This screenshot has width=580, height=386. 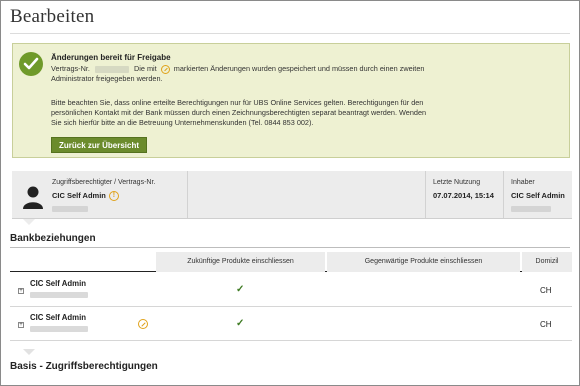 I want to click on page-title: Bearbeiten, so click(x=52, y=16).